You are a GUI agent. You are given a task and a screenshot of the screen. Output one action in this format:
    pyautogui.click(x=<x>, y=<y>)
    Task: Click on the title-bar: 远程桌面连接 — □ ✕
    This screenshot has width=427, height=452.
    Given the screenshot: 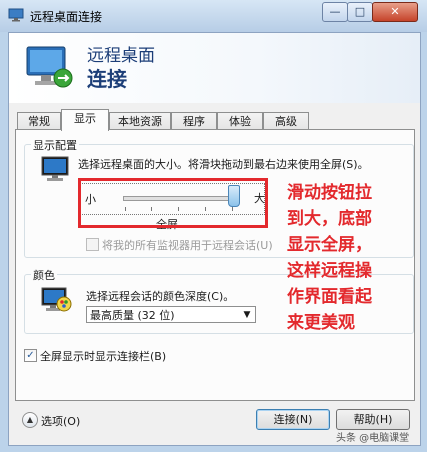 What is the action you would take?
    pyautogui.click(x=213, y=16)
    